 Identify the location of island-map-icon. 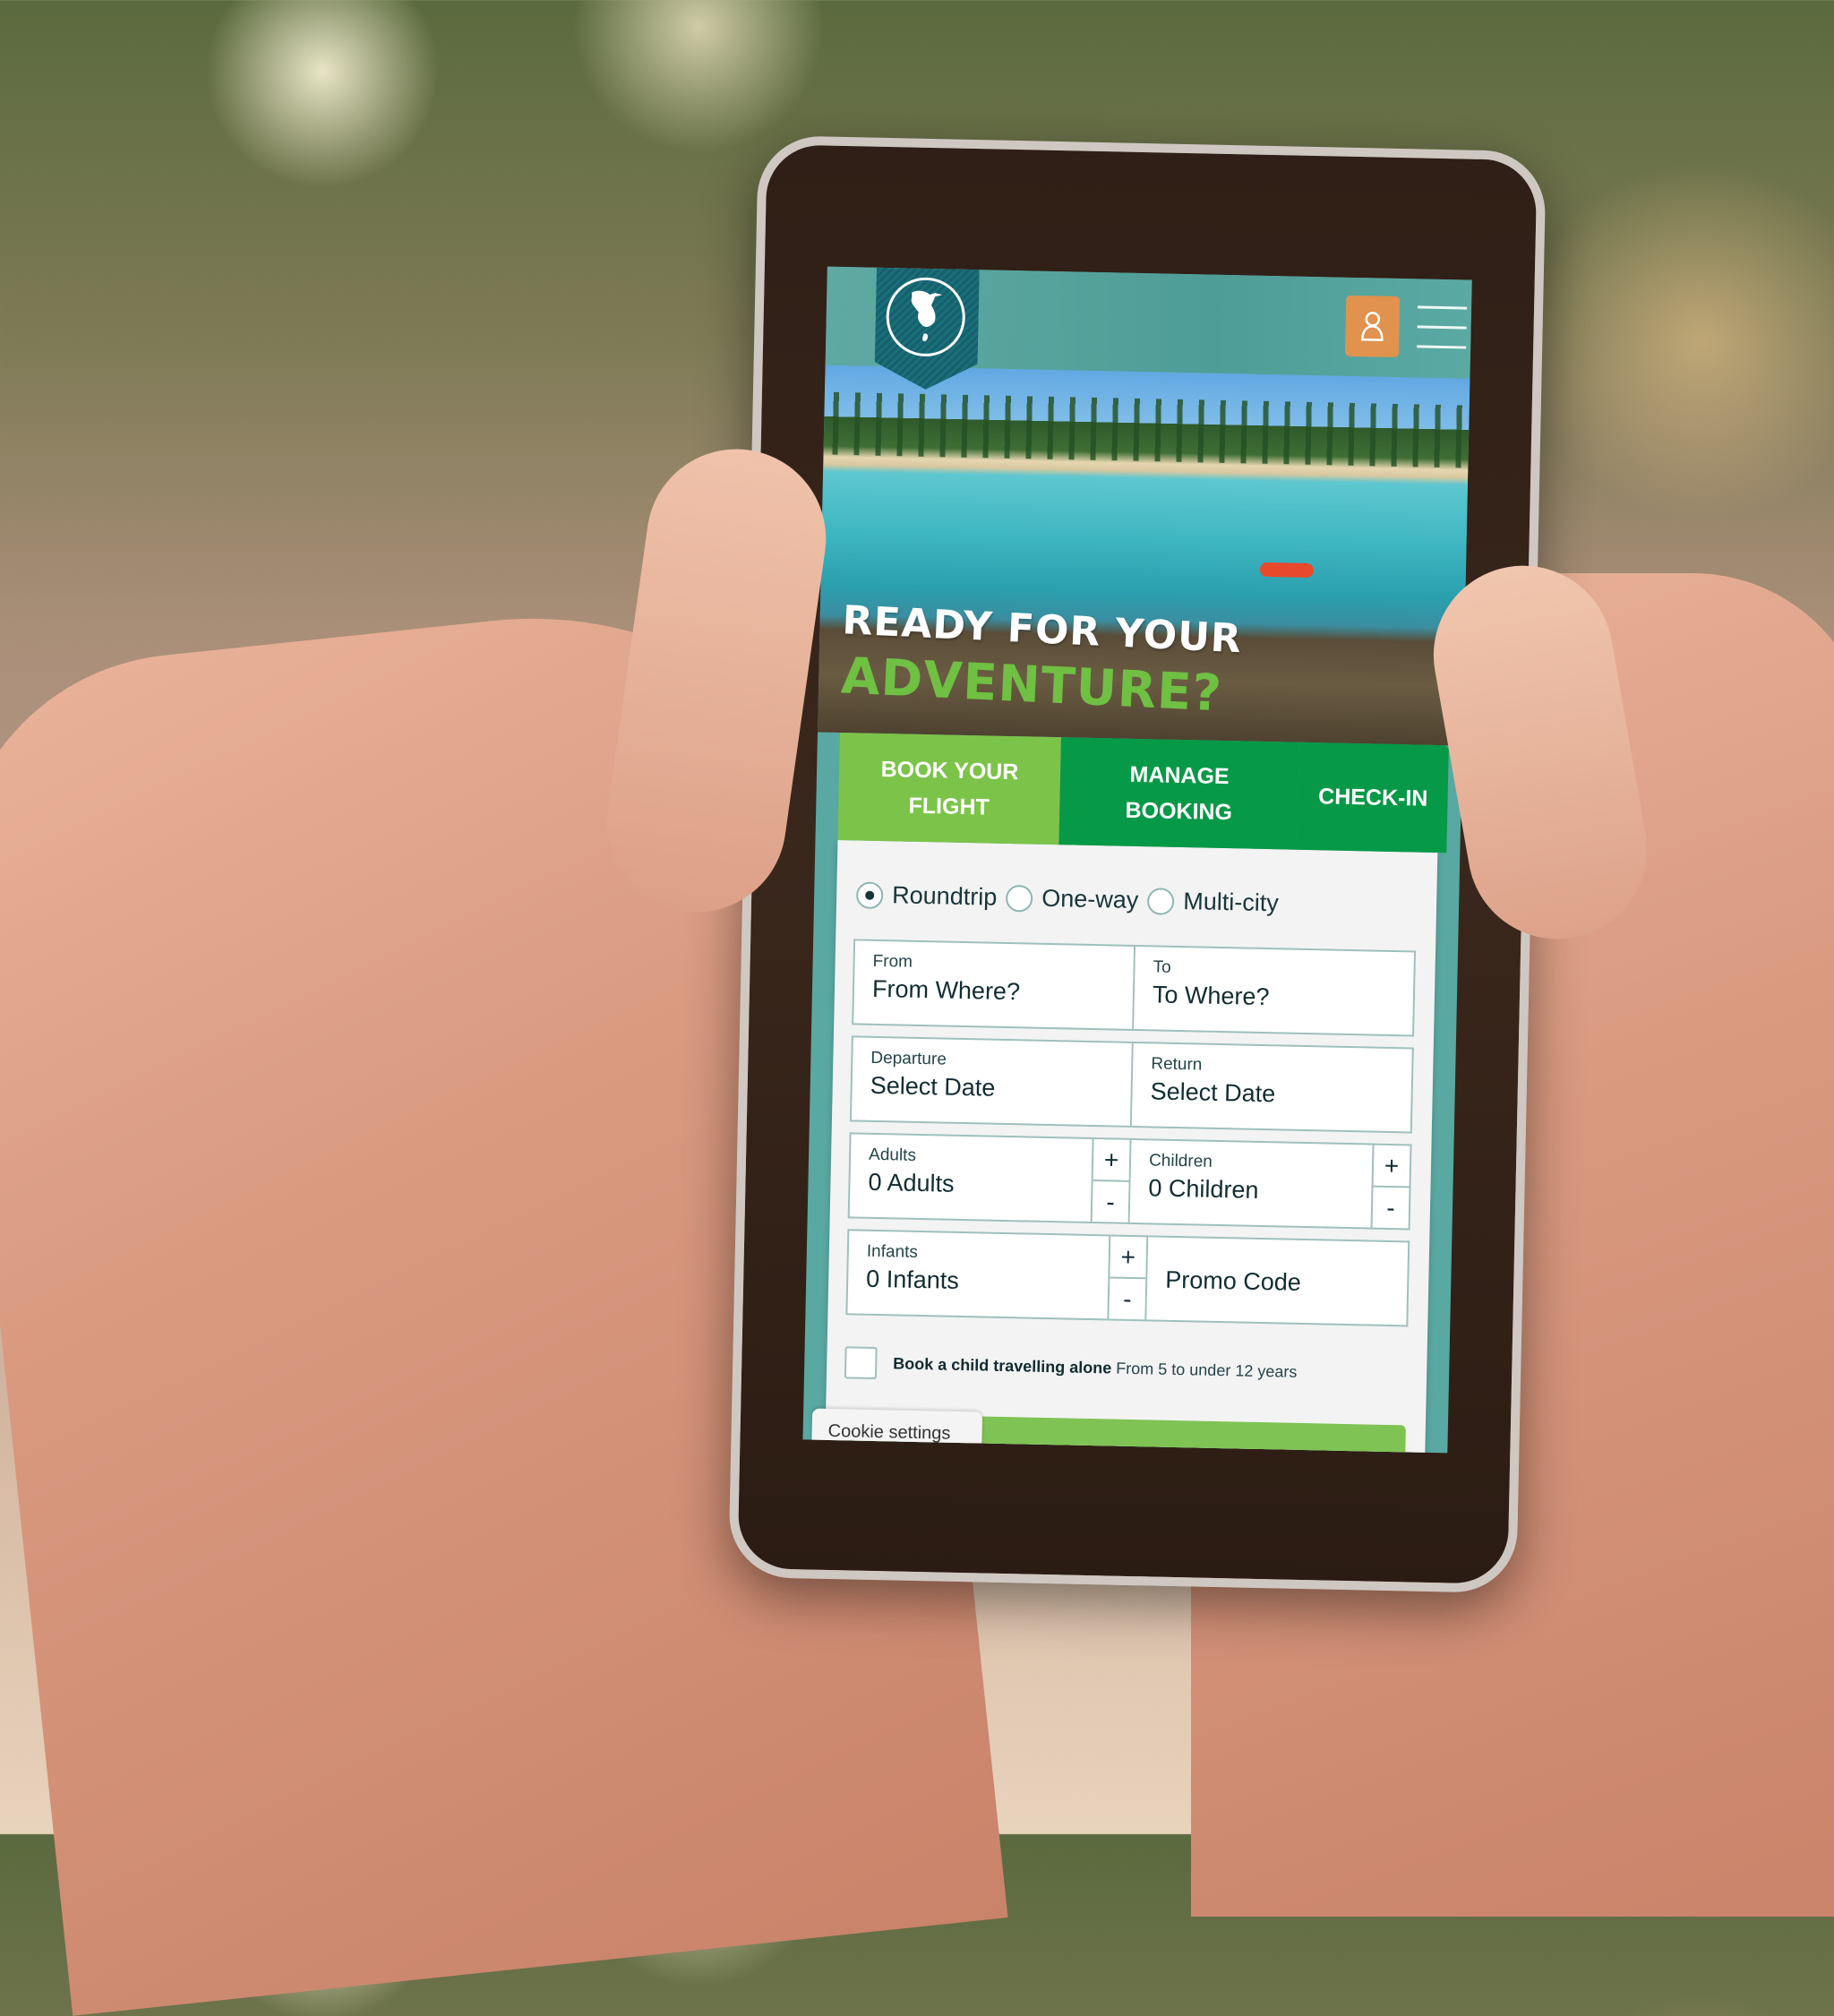
(926, 317).